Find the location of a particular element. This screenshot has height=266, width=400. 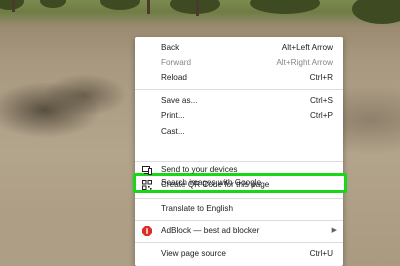

menu-item-label: Create QR Code for this page is located at coordinates (215, 184).